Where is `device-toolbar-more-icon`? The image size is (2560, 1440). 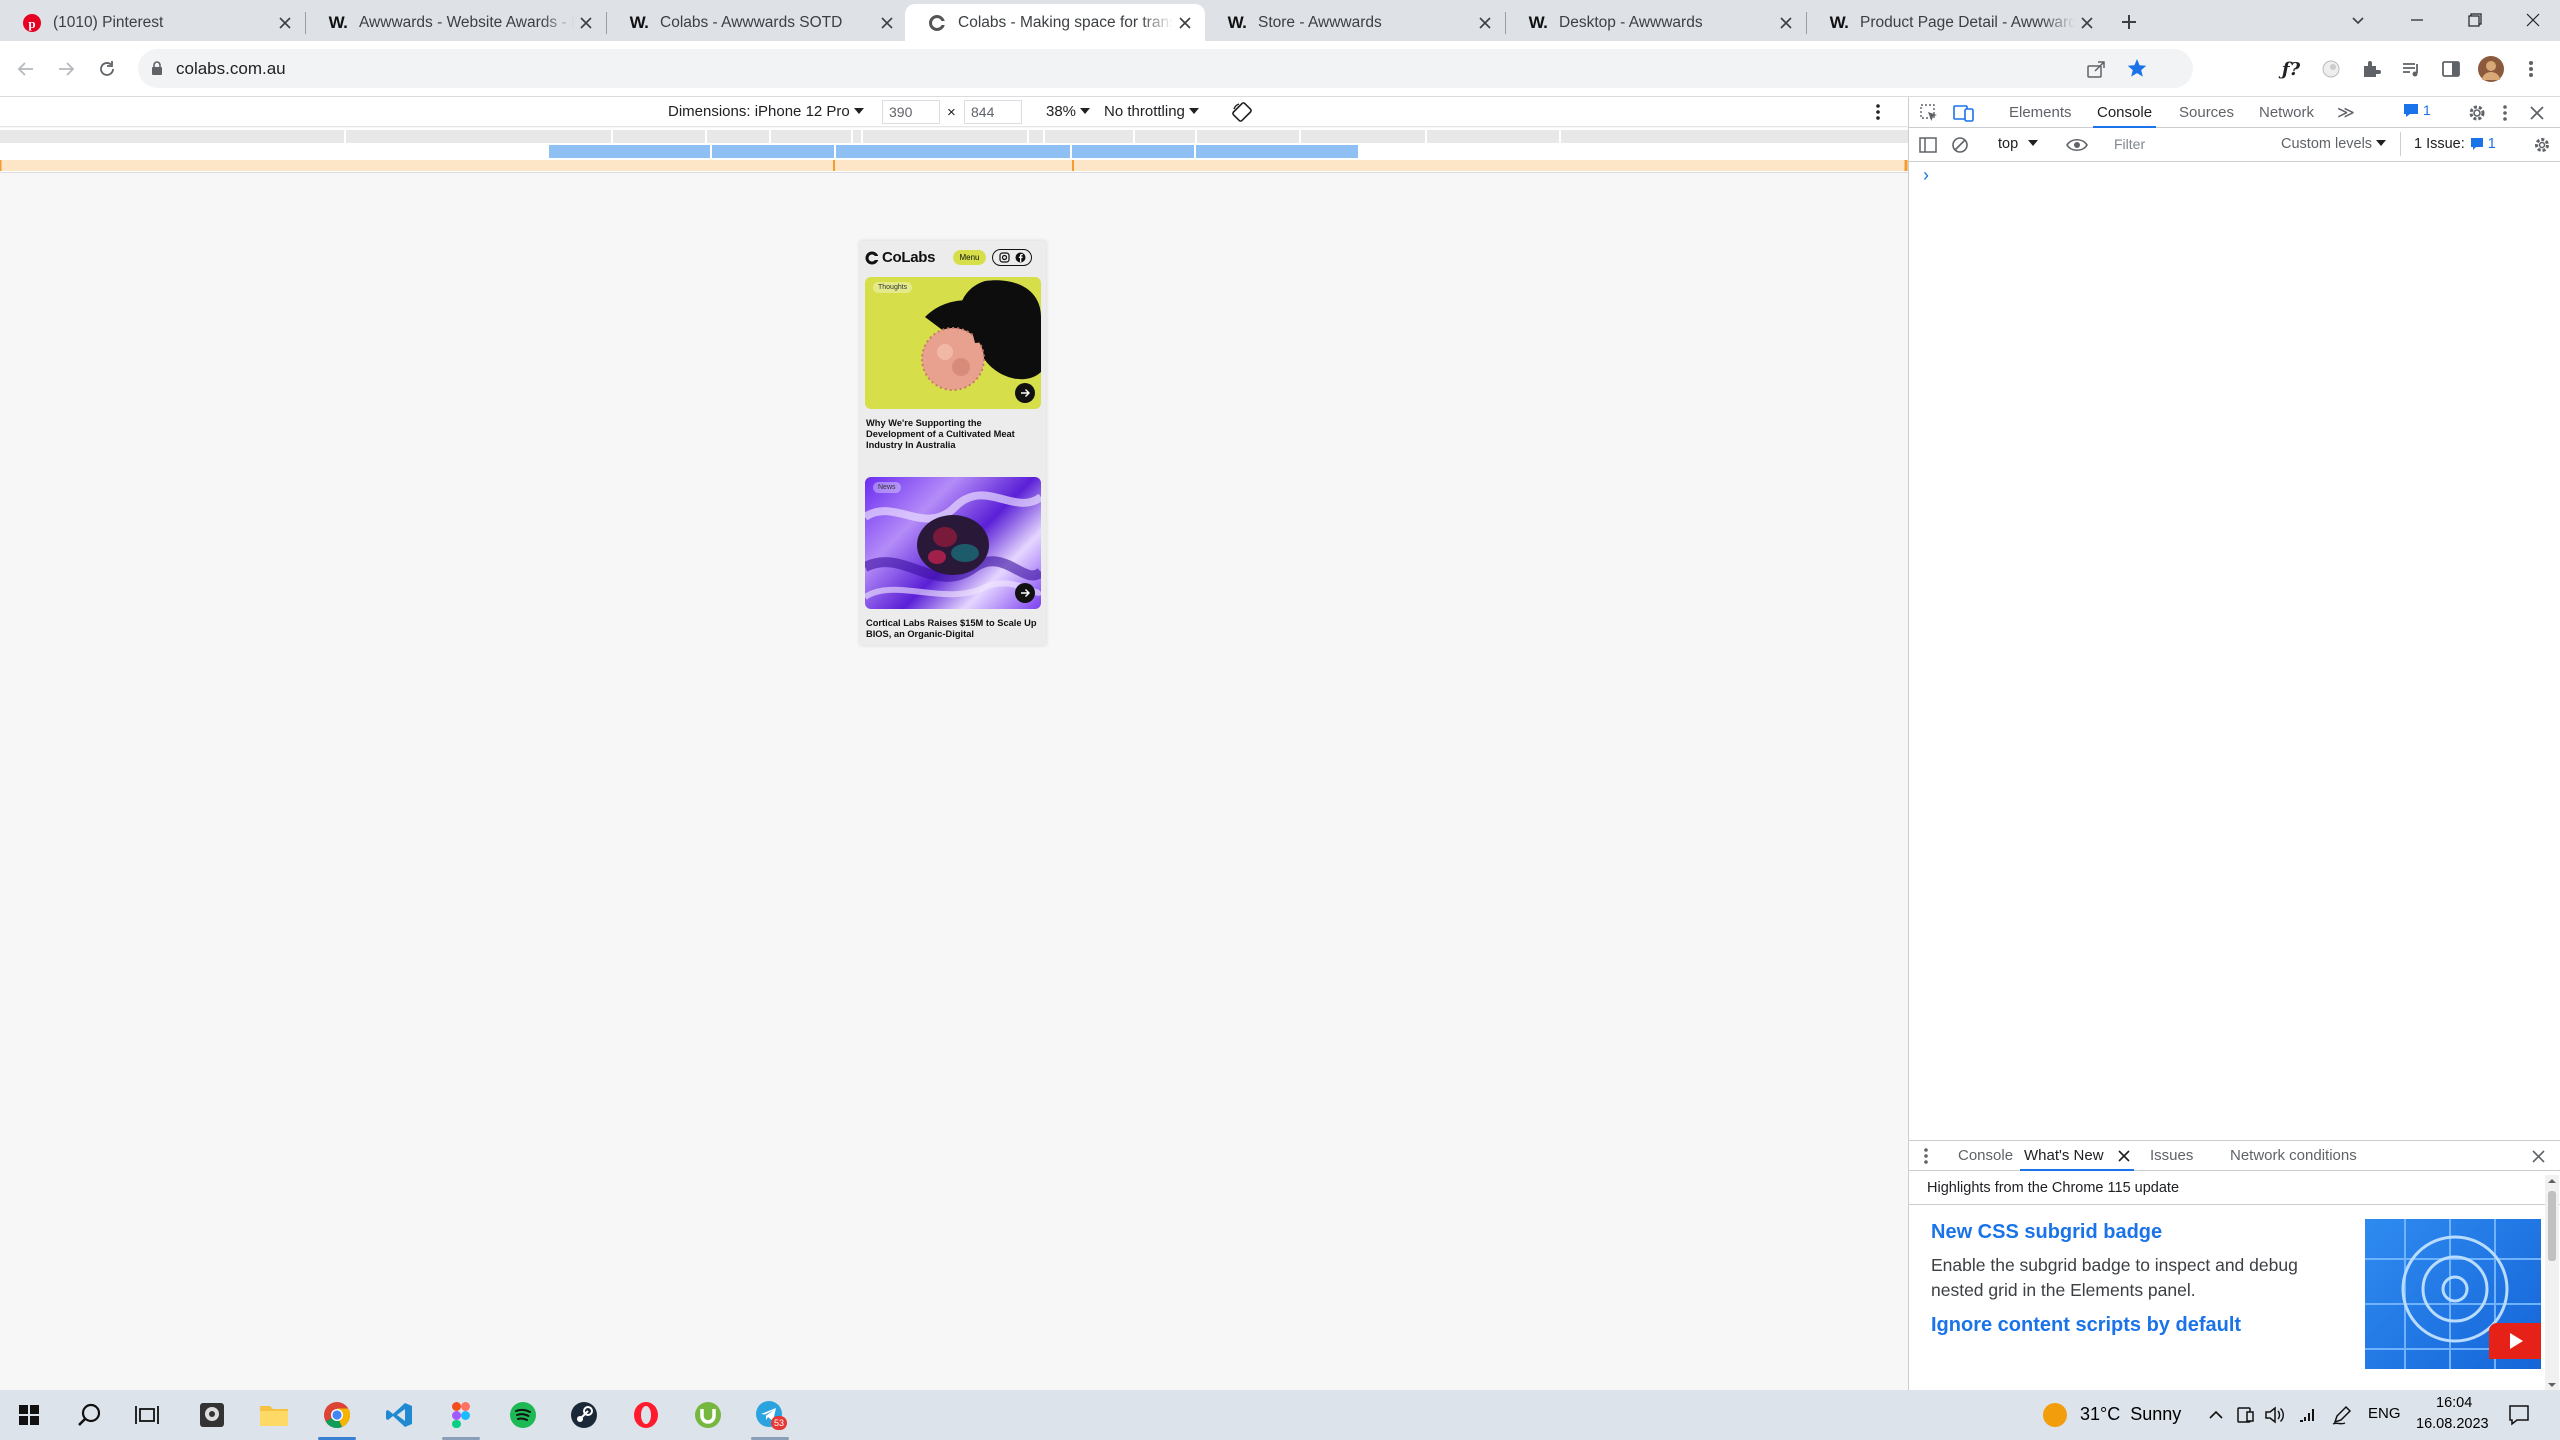
device-toolbar-more-icon is located at coordinates (1878, 112).